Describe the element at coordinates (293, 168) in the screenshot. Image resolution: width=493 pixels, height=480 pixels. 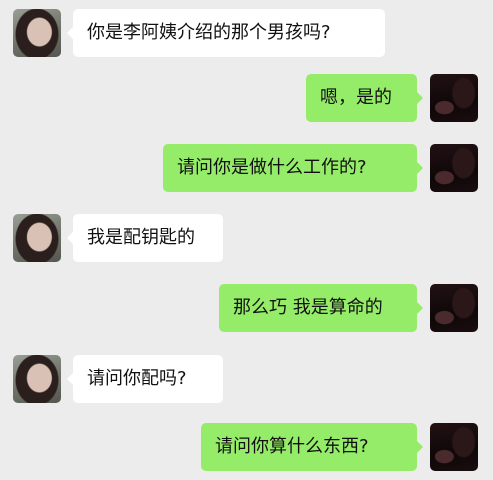
I see `outgoing-message-bubble: 请问你是做什么工作的?` at that location.